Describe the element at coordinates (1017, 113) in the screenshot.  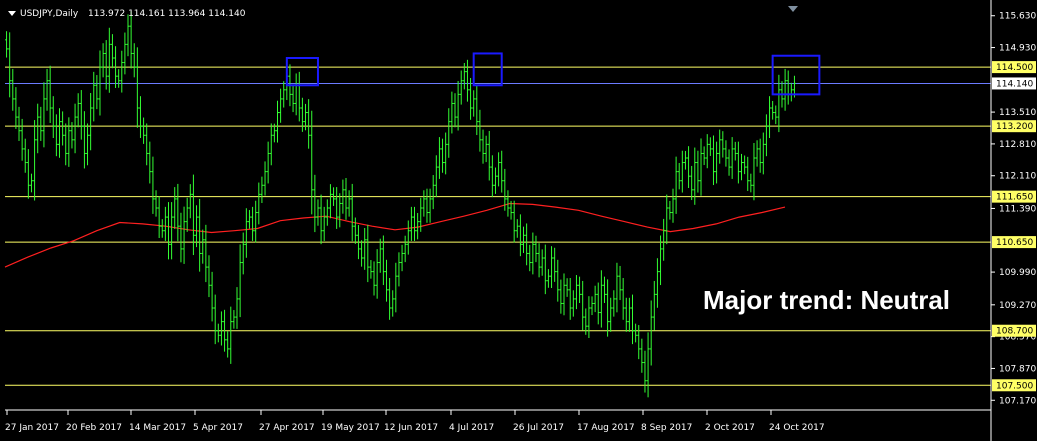
I see `y-tick-label: 113.510` at that location.